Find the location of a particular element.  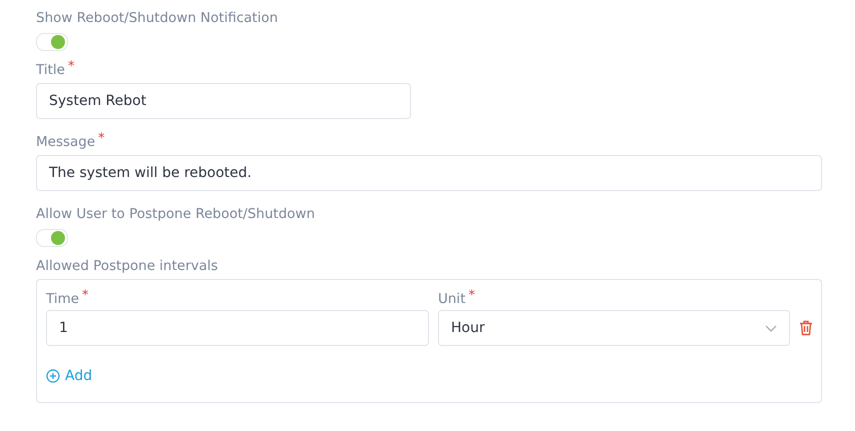

message-input: The system will be rebooted. is located at coordinates (429, 173).